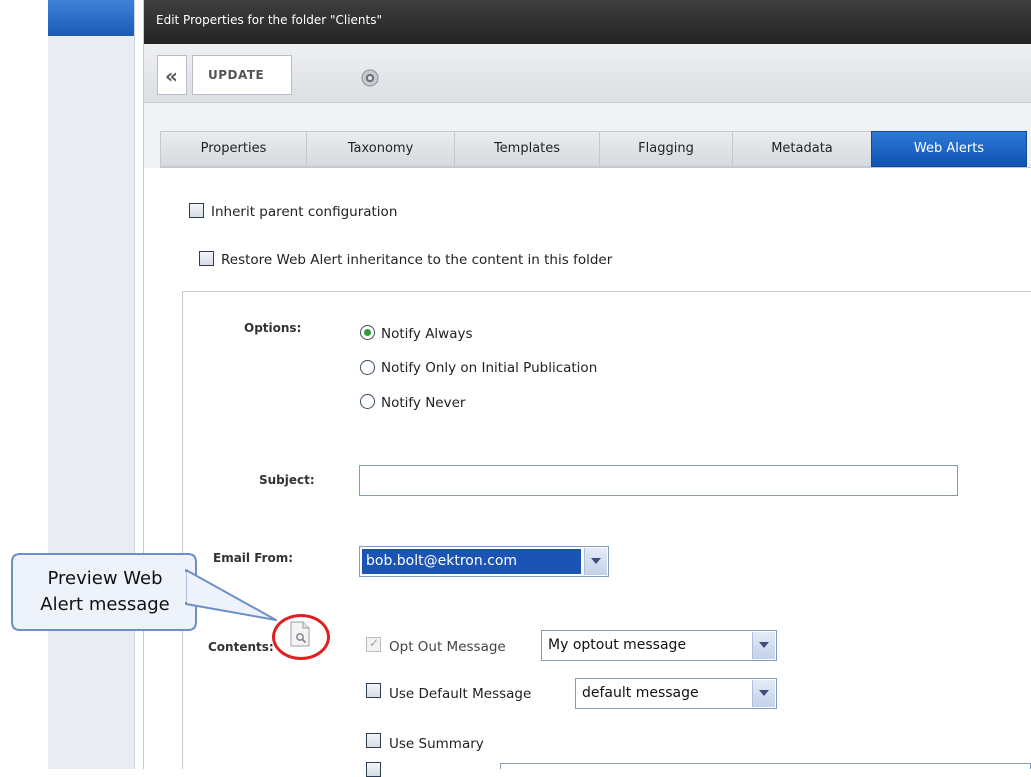  What do you see at coordinates (595, 167) in the screenshot?
I see `tab-strip-border` at bounding box center [595, 167].